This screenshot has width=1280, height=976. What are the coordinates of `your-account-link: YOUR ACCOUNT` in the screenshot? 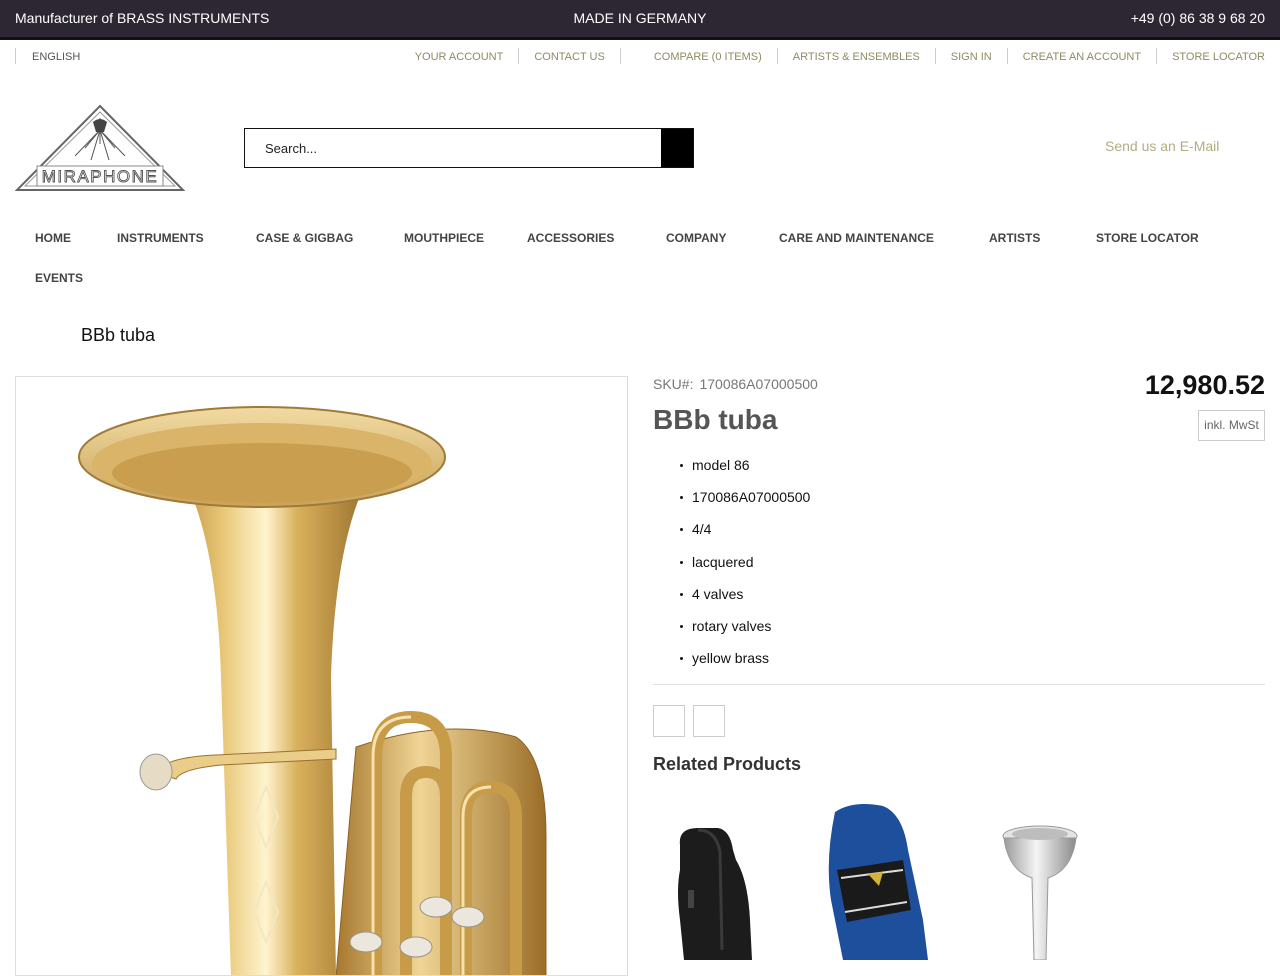 It's located at (459, 56).